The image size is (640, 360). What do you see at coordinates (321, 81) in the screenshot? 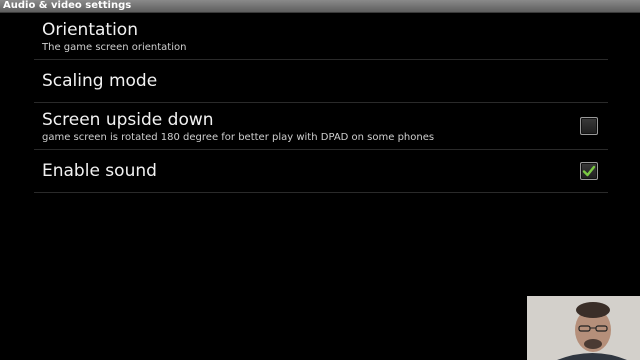
I see `setting-scaling-mode: Scaling mode` at bounding box center [321, 81].